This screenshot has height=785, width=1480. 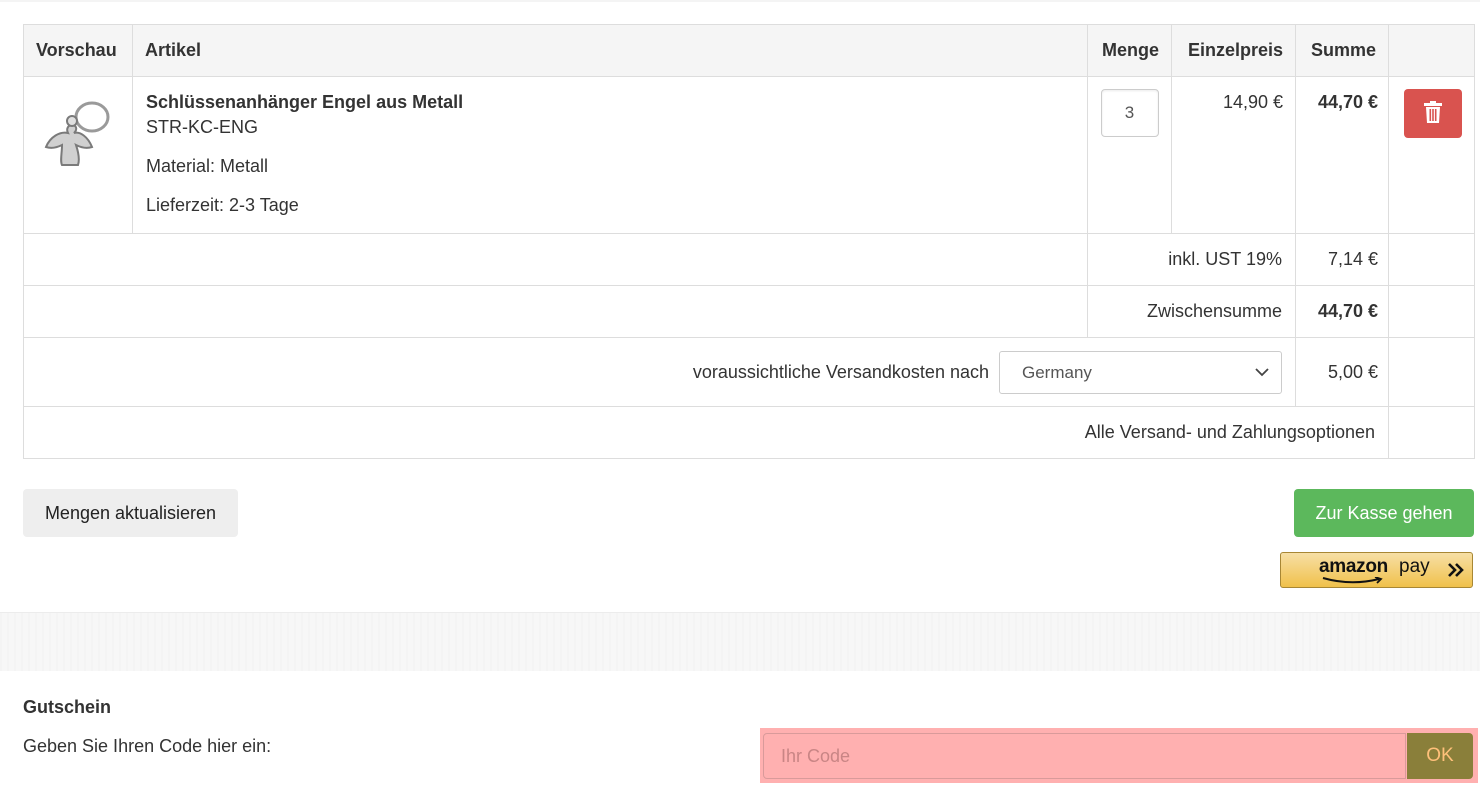 I want to click on subtotal-row: Zwischensumme 44,70 €, so click(x=749, y=311).